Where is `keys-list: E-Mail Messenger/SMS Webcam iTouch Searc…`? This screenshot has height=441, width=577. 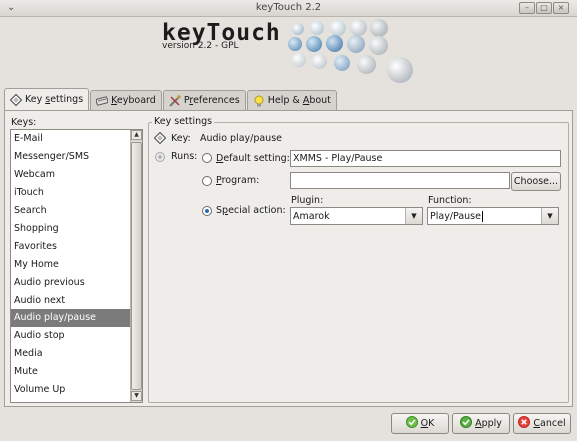 keys-list: E-Mail Messenger/SMS Webcam iTouch Searc… is located at coordinates (76, 266).